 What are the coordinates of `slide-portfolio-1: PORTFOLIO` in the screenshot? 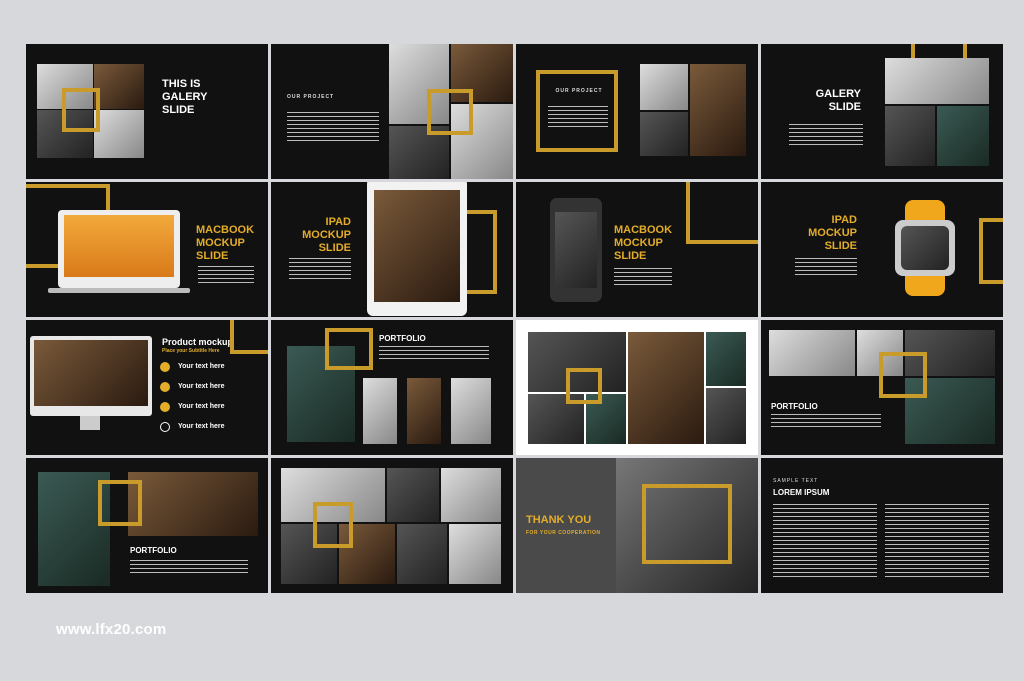 It's located at (392, 387).